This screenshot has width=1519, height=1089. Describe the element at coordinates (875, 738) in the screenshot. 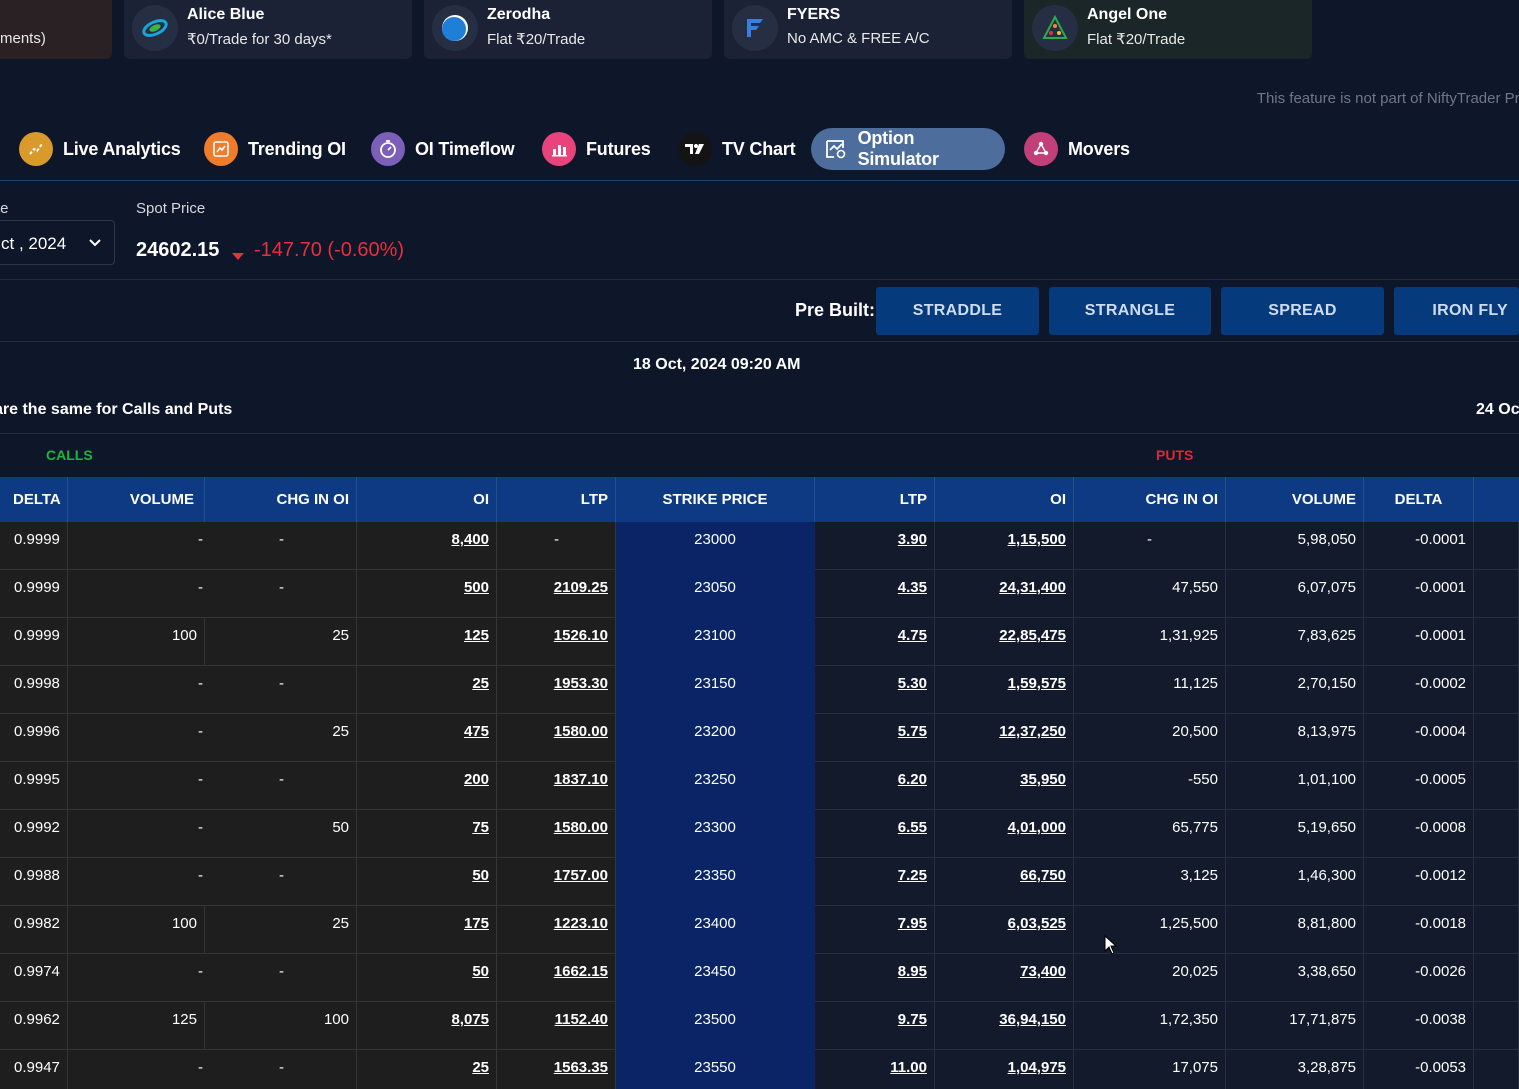

I see `cell-put-ltp: 5.75` at that location.